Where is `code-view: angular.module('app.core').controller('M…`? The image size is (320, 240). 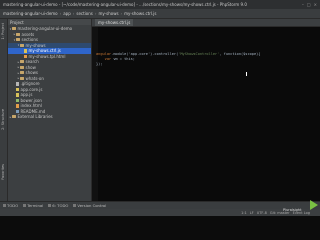 code-view: angular.module('app.core').controller('M… is located at coordinates (178, 59).